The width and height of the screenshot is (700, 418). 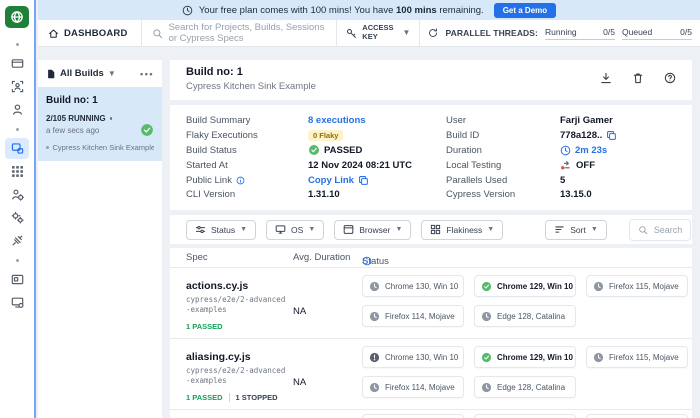 I want to click on flaky-grid-icon, so click(x=435, y=229).